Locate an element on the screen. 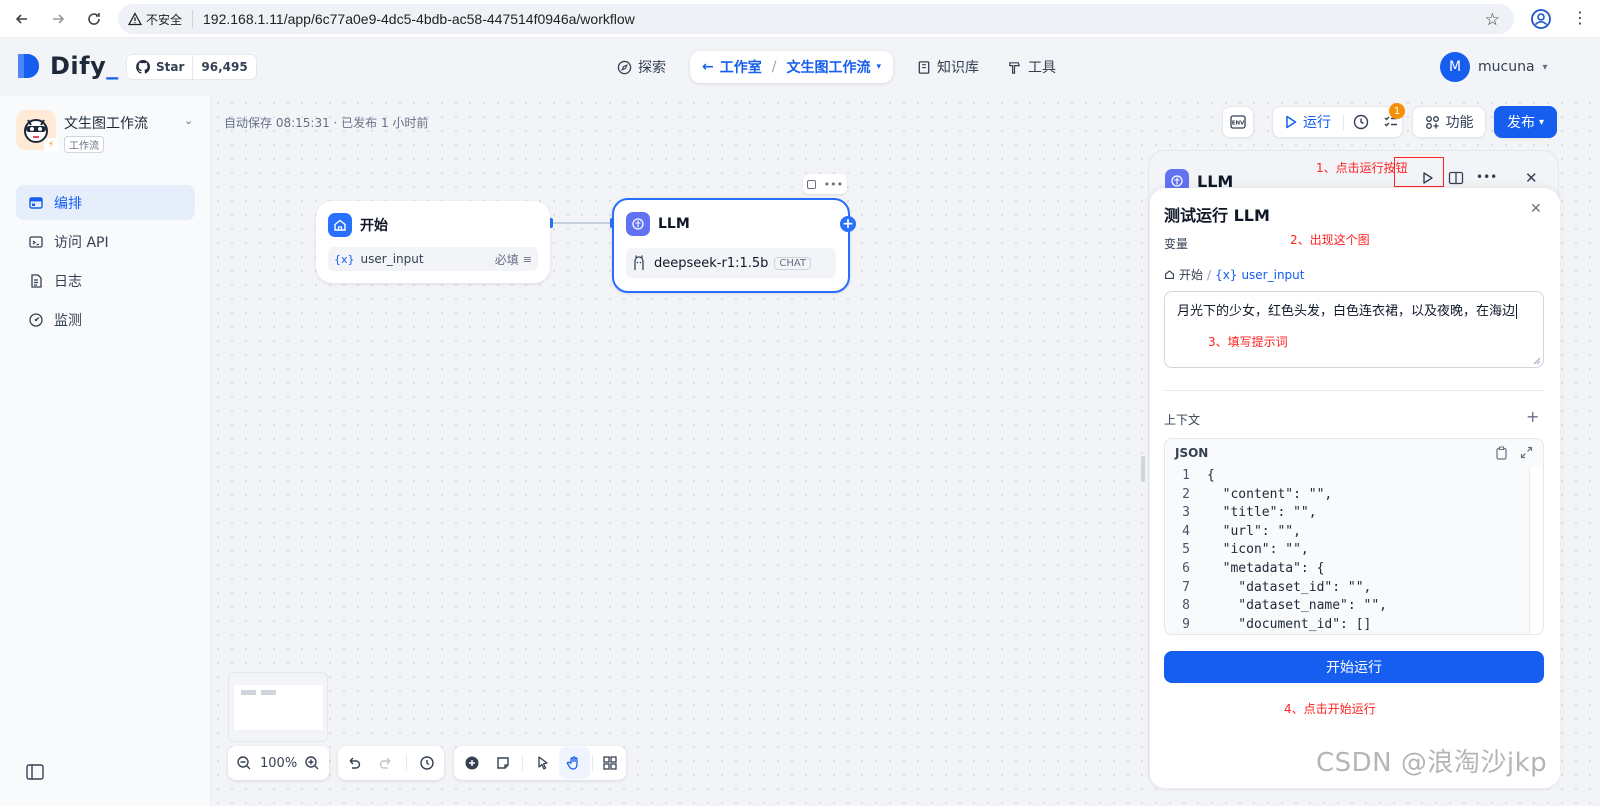 This screenshot has height=806, width=1600. llm-node: LLM deepseek-r1:1.5b CHAT is located at coordinates (731, 245).